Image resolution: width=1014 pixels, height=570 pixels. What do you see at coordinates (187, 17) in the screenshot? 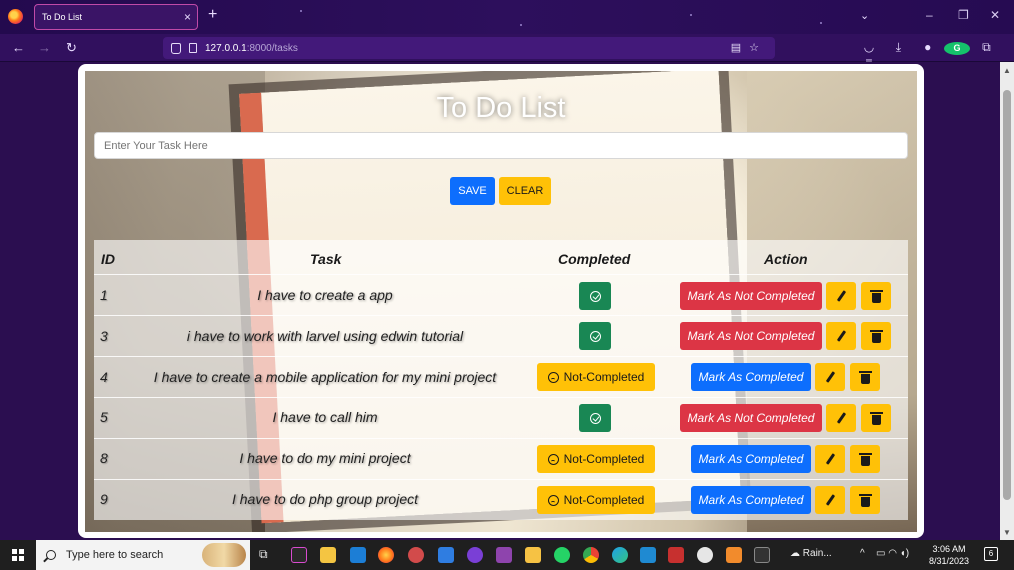
I see `tab-close-icon: ×` at bounding box center [187, 17].